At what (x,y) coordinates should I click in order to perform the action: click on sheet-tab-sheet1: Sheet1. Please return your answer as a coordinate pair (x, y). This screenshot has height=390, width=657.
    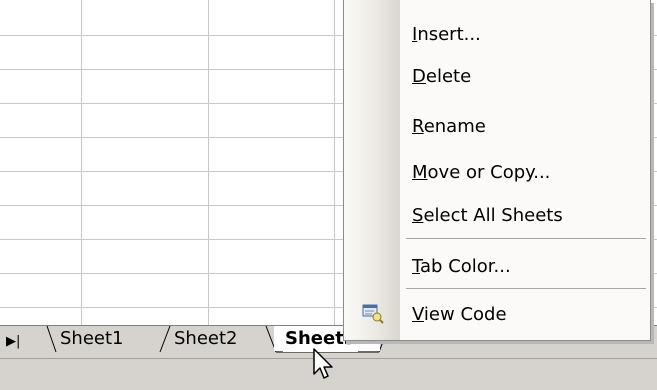
    Looking at the image, I should click on (92, 339).